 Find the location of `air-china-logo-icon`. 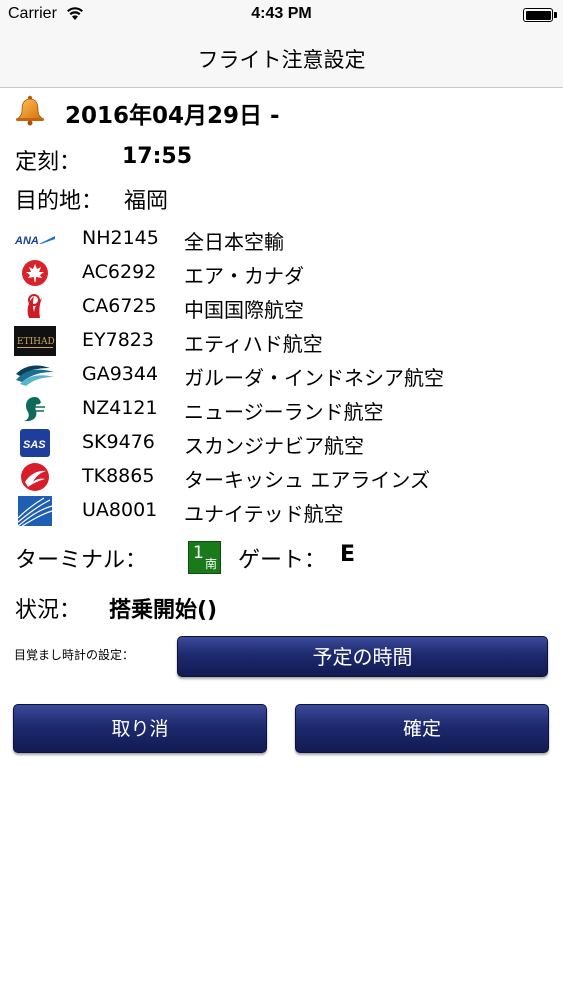

air-china-logo-icon is located at coordinates (34, 306).